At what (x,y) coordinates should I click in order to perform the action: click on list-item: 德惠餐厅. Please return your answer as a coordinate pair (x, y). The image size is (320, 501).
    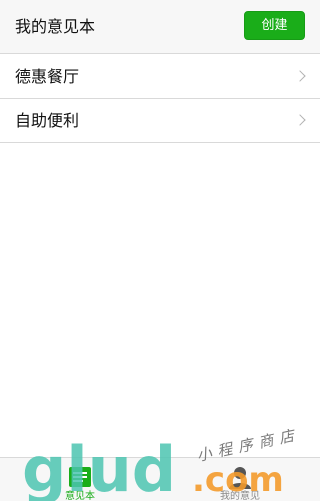
    Looking at the image, I should click on (160, 77).